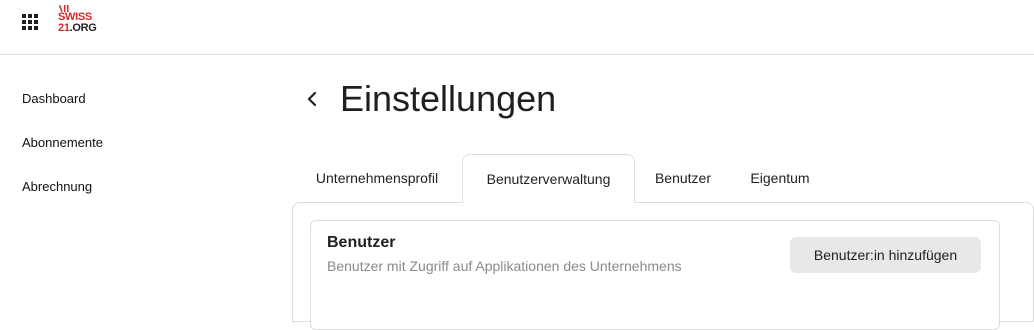 Image resolution: width=1034 pixels, height=330 pixels. What do you see at coordinates (30, 22) in the screenshot?
I see `apps-grid-icon` at bounding box center [30, 22].